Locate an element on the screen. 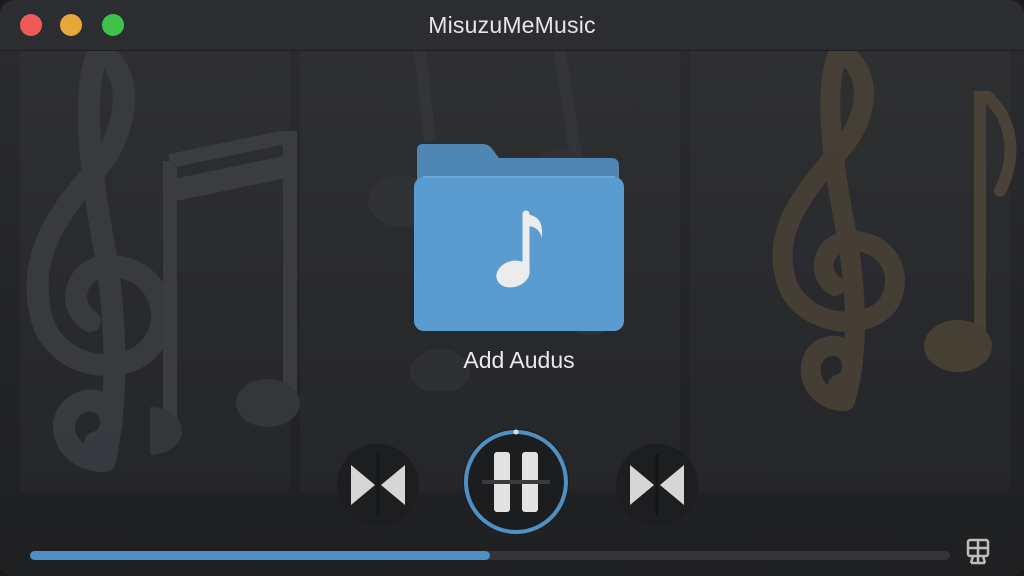  pause-icon is located at coordinates (516, 481).